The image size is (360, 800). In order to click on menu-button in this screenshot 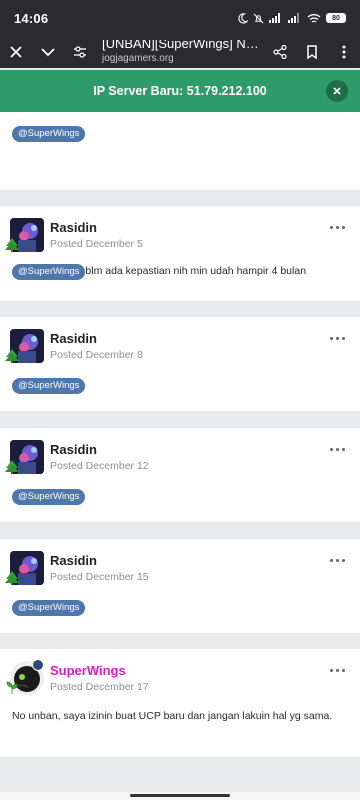, I will do `click(344, 52)`.